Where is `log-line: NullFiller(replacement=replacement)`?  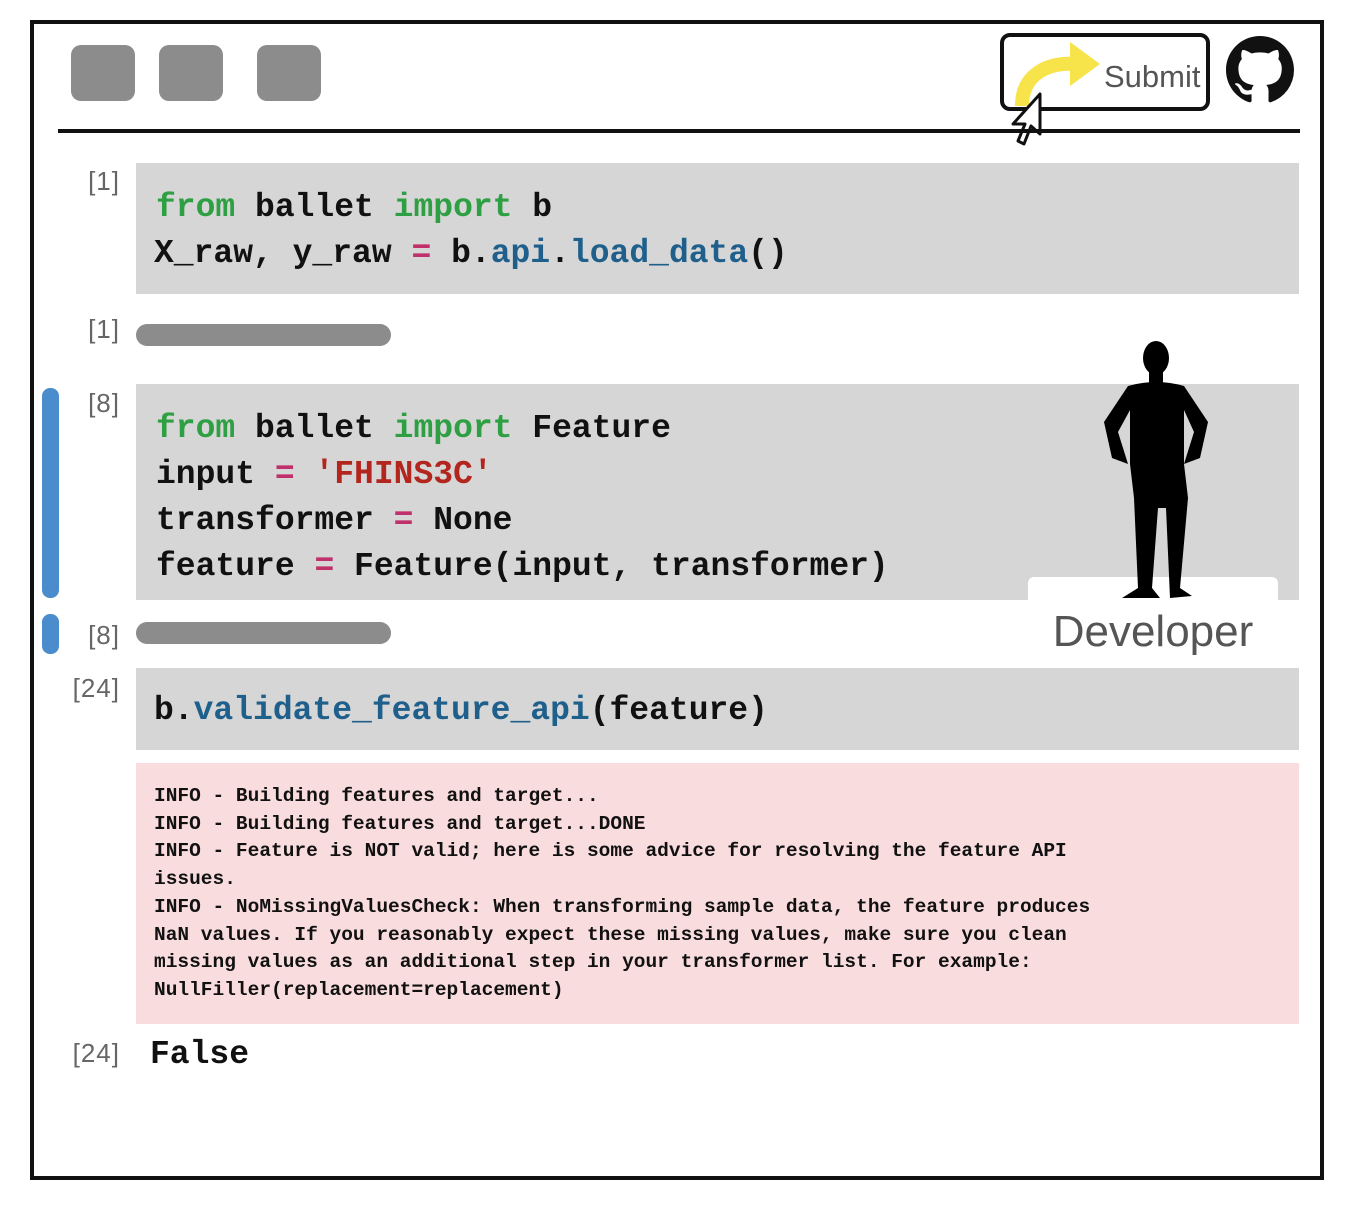
log-line: NullFiller(replacement=replacement) is located at coordinates (359, 989).